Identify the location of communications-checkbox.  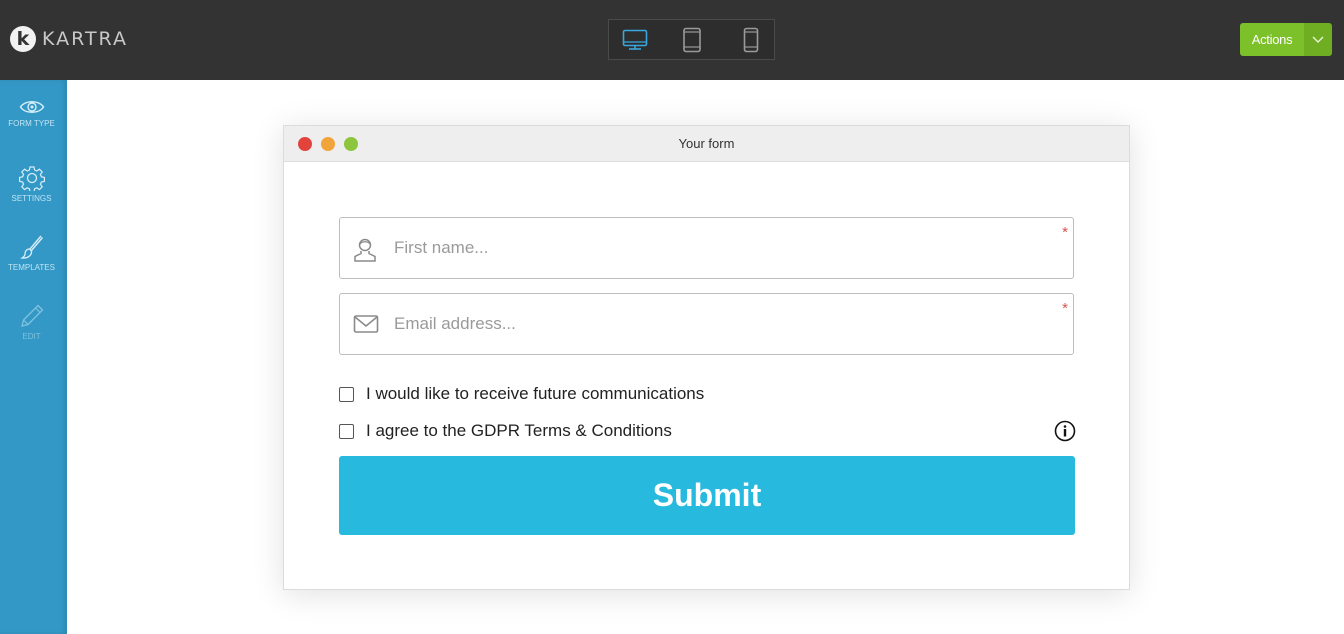
(346, 394).